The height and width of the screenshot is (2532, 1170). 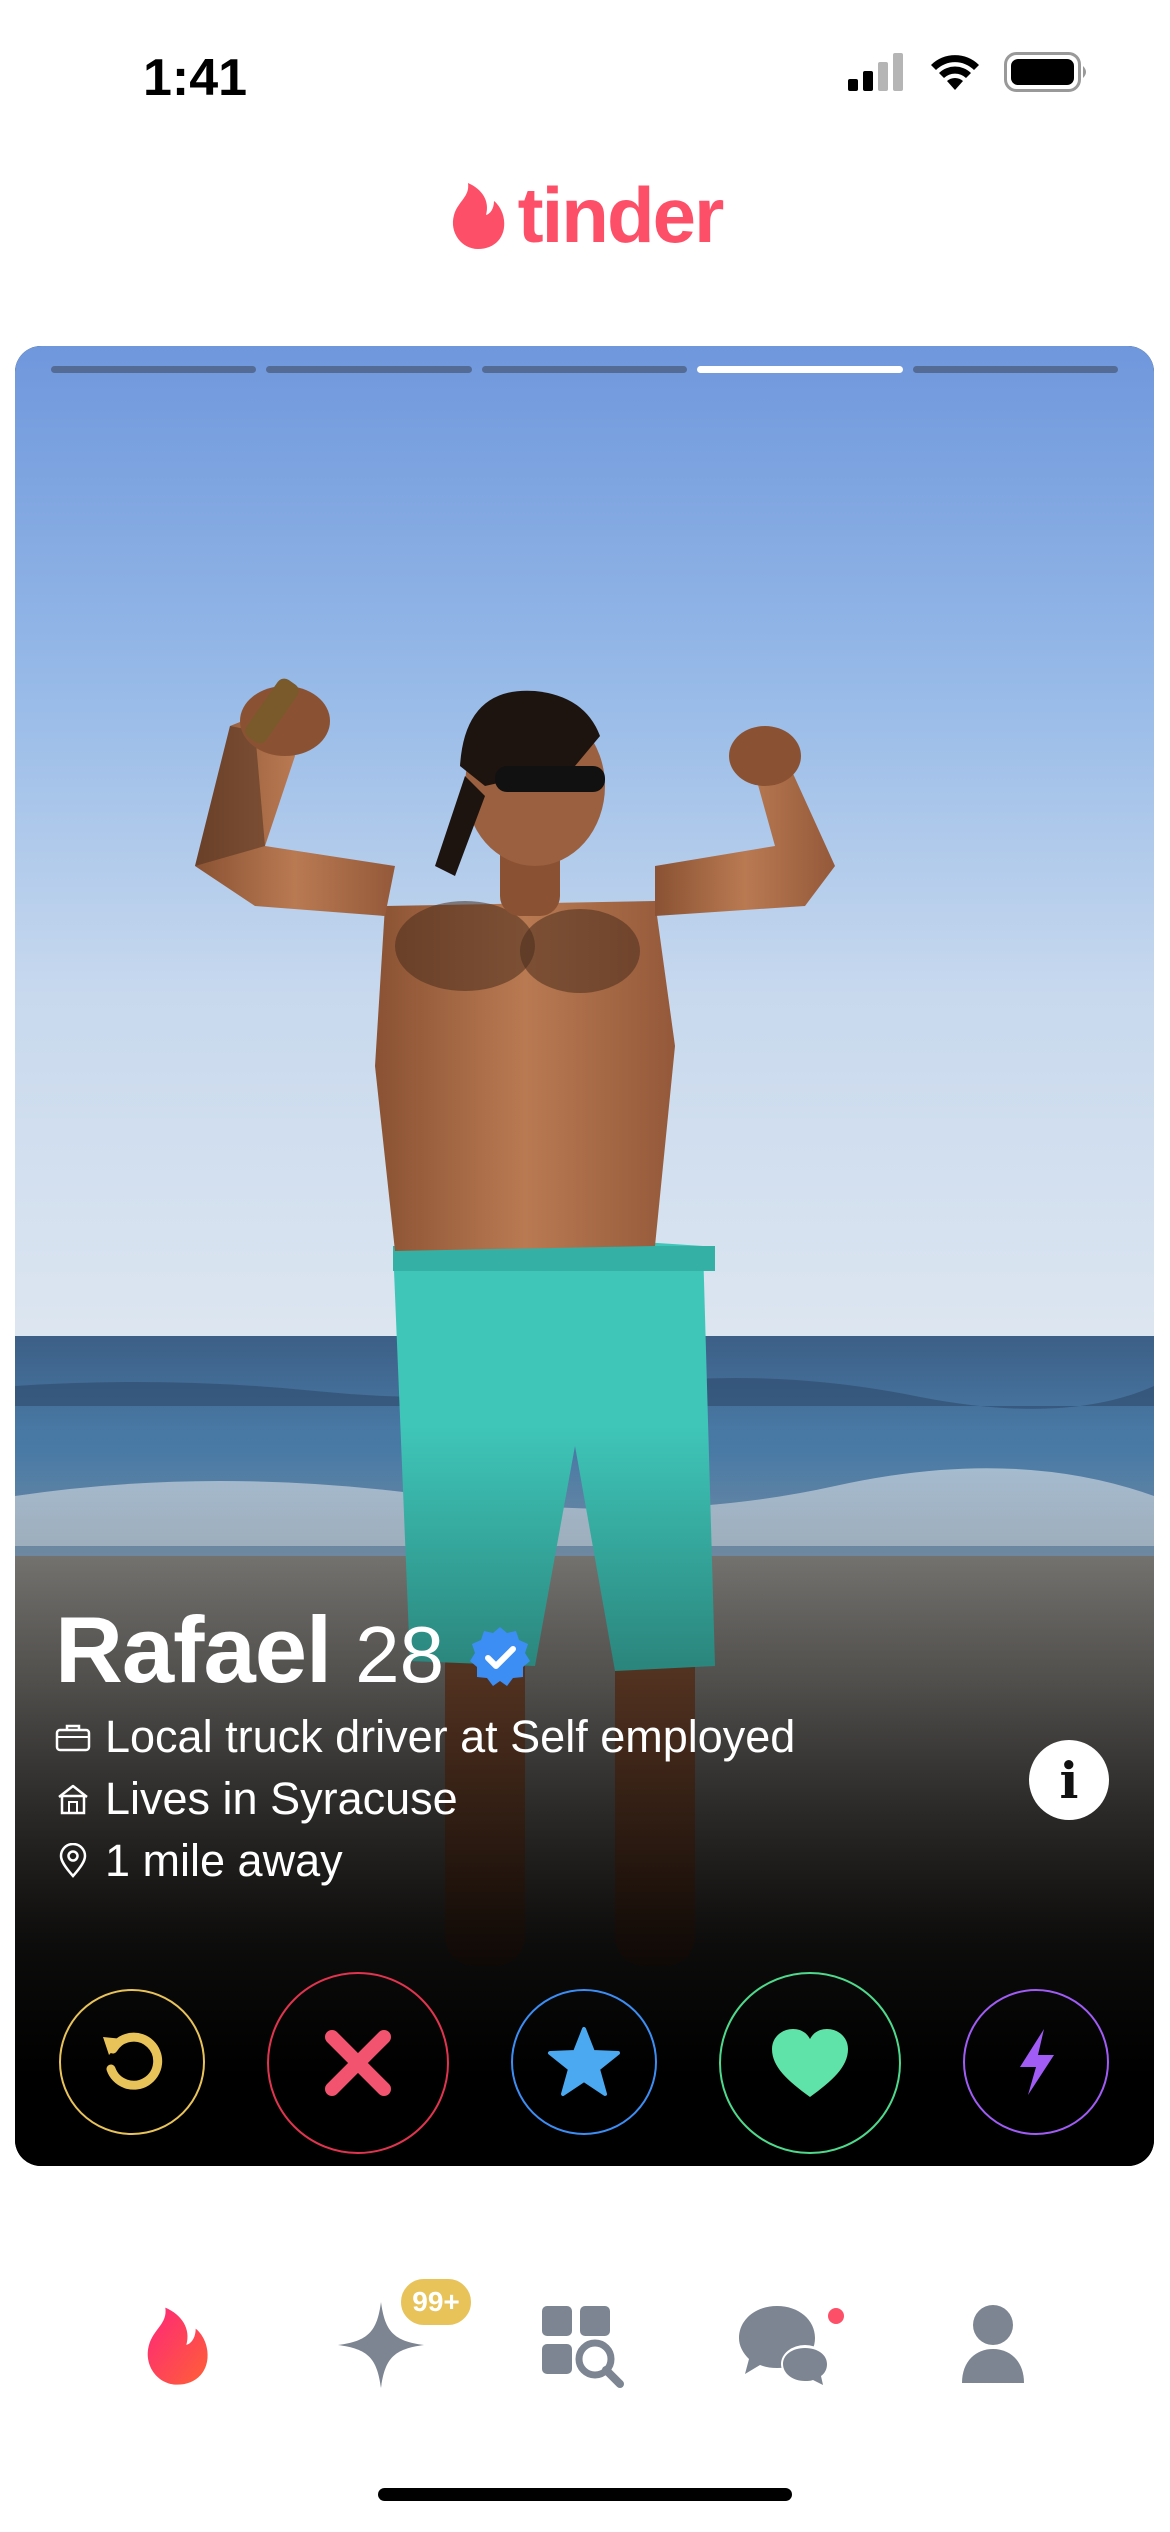 I want to click on person-icon, so click(x=993, y=2344).